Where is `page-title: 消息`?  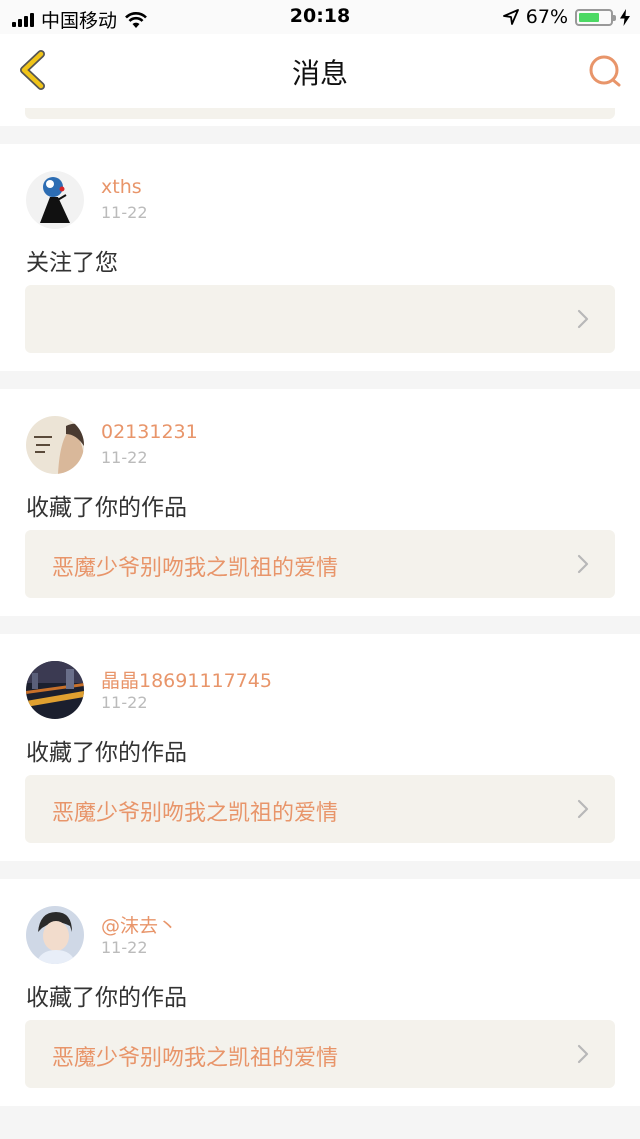 page-title: 消息 is located at coordinates (319, 73).